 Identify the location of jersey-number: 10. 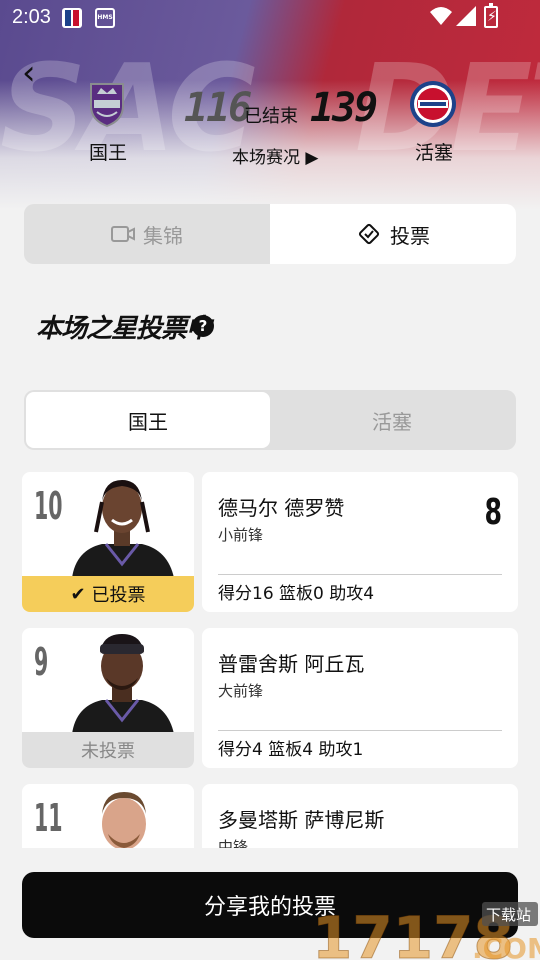
(48, 506).